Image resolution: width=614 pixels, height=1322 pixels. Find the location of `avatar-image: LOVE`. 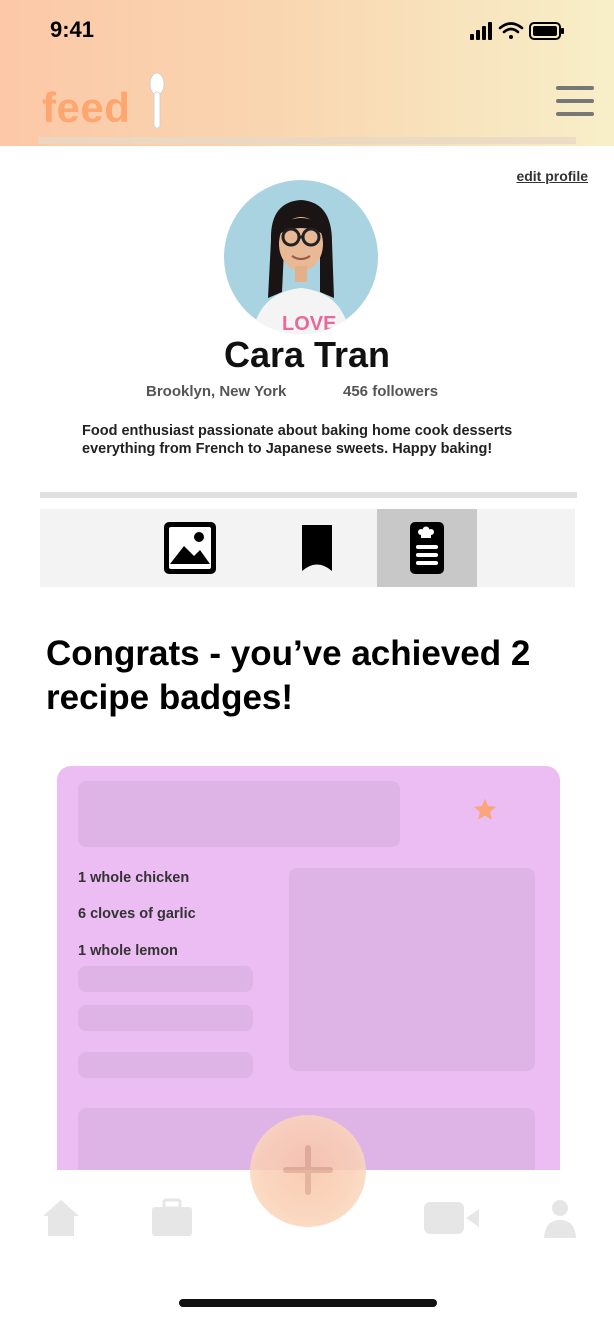

avatar-image: LOVE is located at coordinates (301, 257).